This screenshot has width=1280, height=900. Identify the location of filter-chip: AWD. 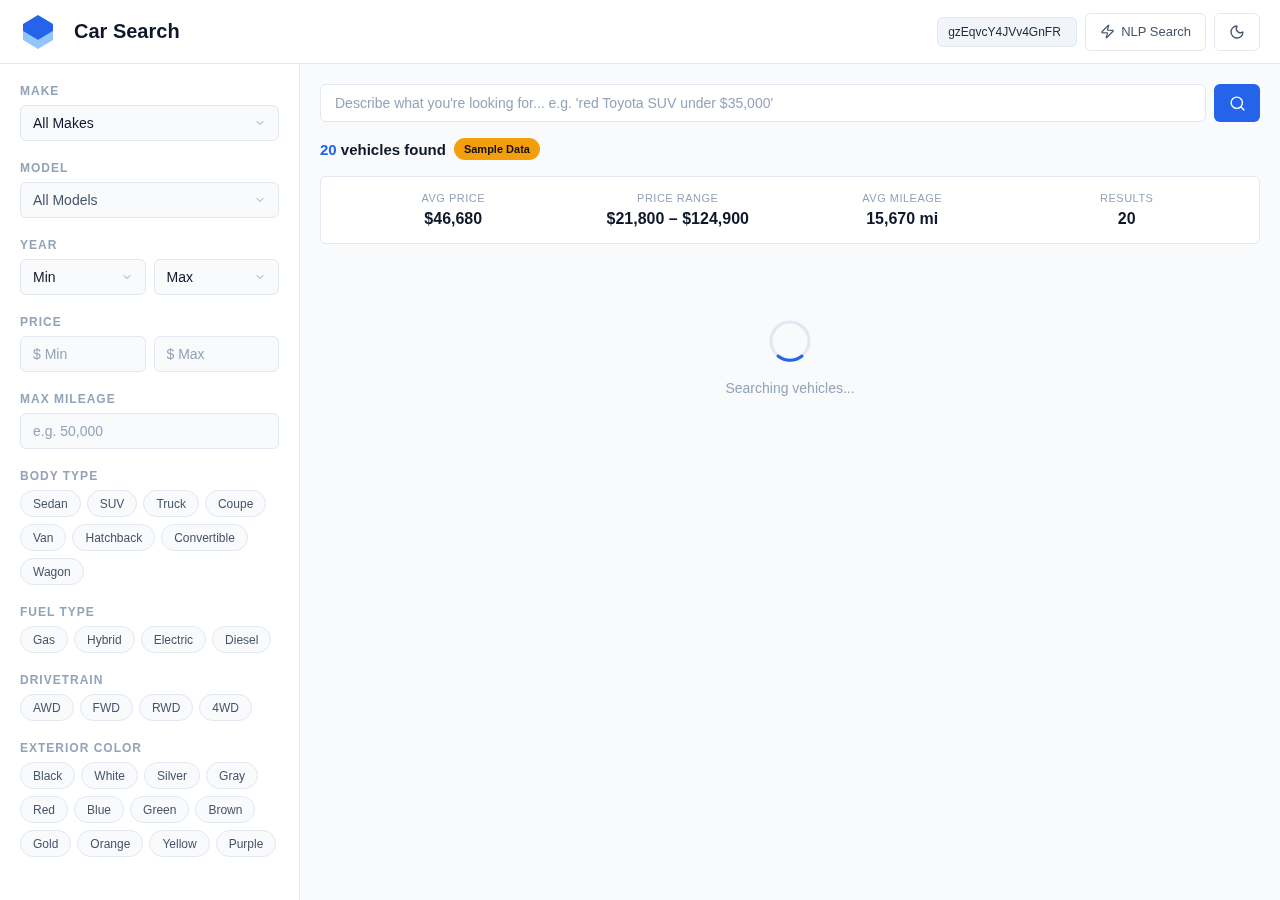
(47, 707).